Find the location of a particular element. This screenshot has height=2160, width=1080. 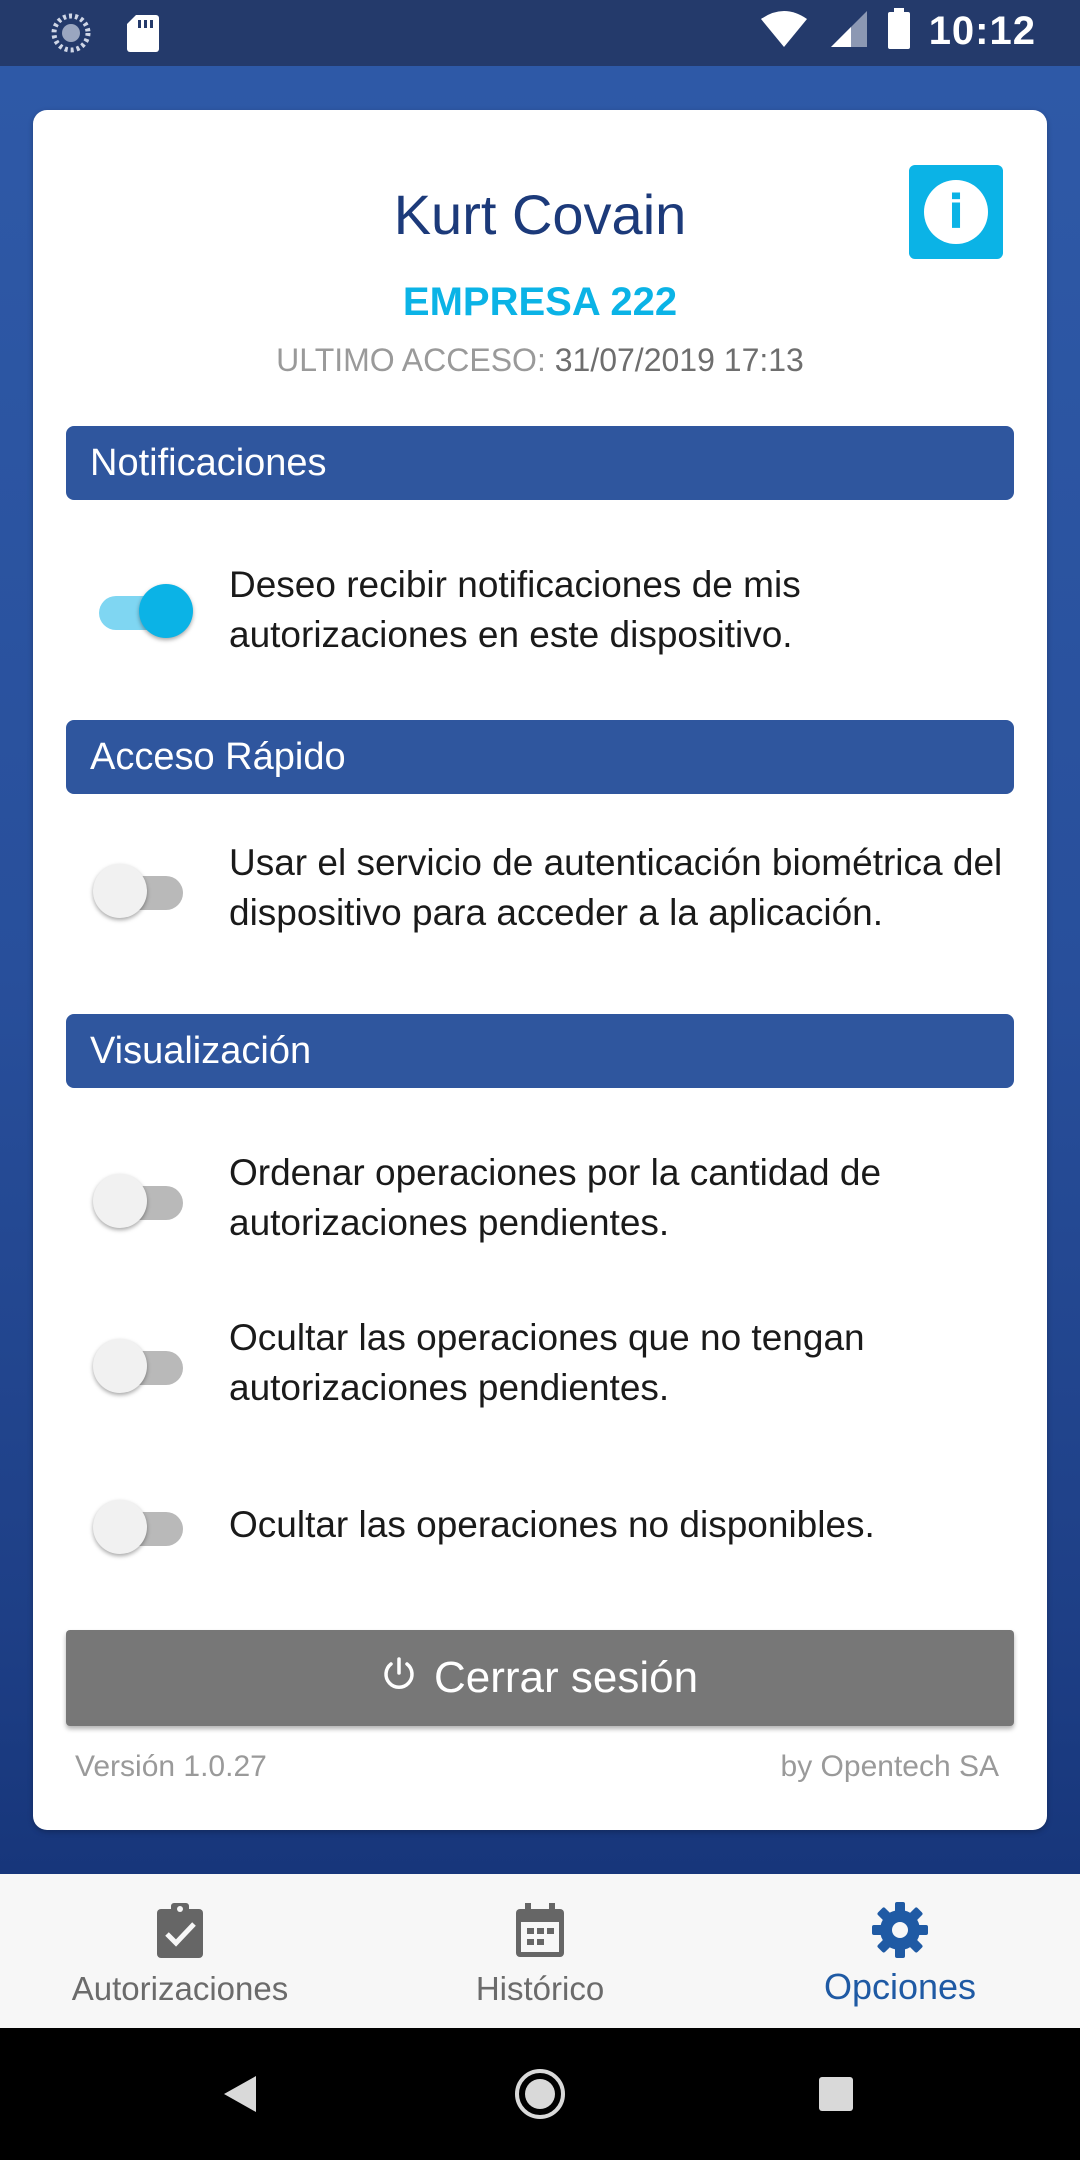

section-header-quick-access: Acceso Rápido is located at coordinates (540, 757).